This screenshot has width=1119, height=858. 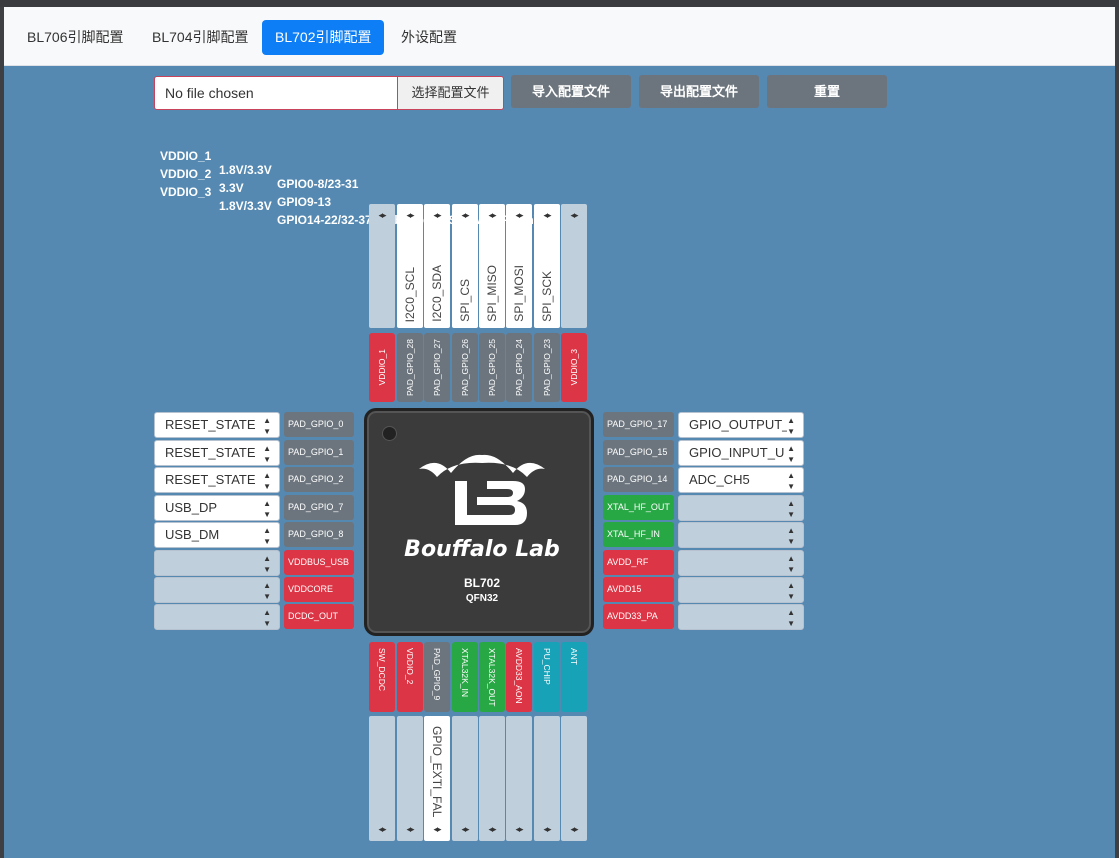 I want to click on import-config-button: 导入配置文件, so click(x=571, y=91).